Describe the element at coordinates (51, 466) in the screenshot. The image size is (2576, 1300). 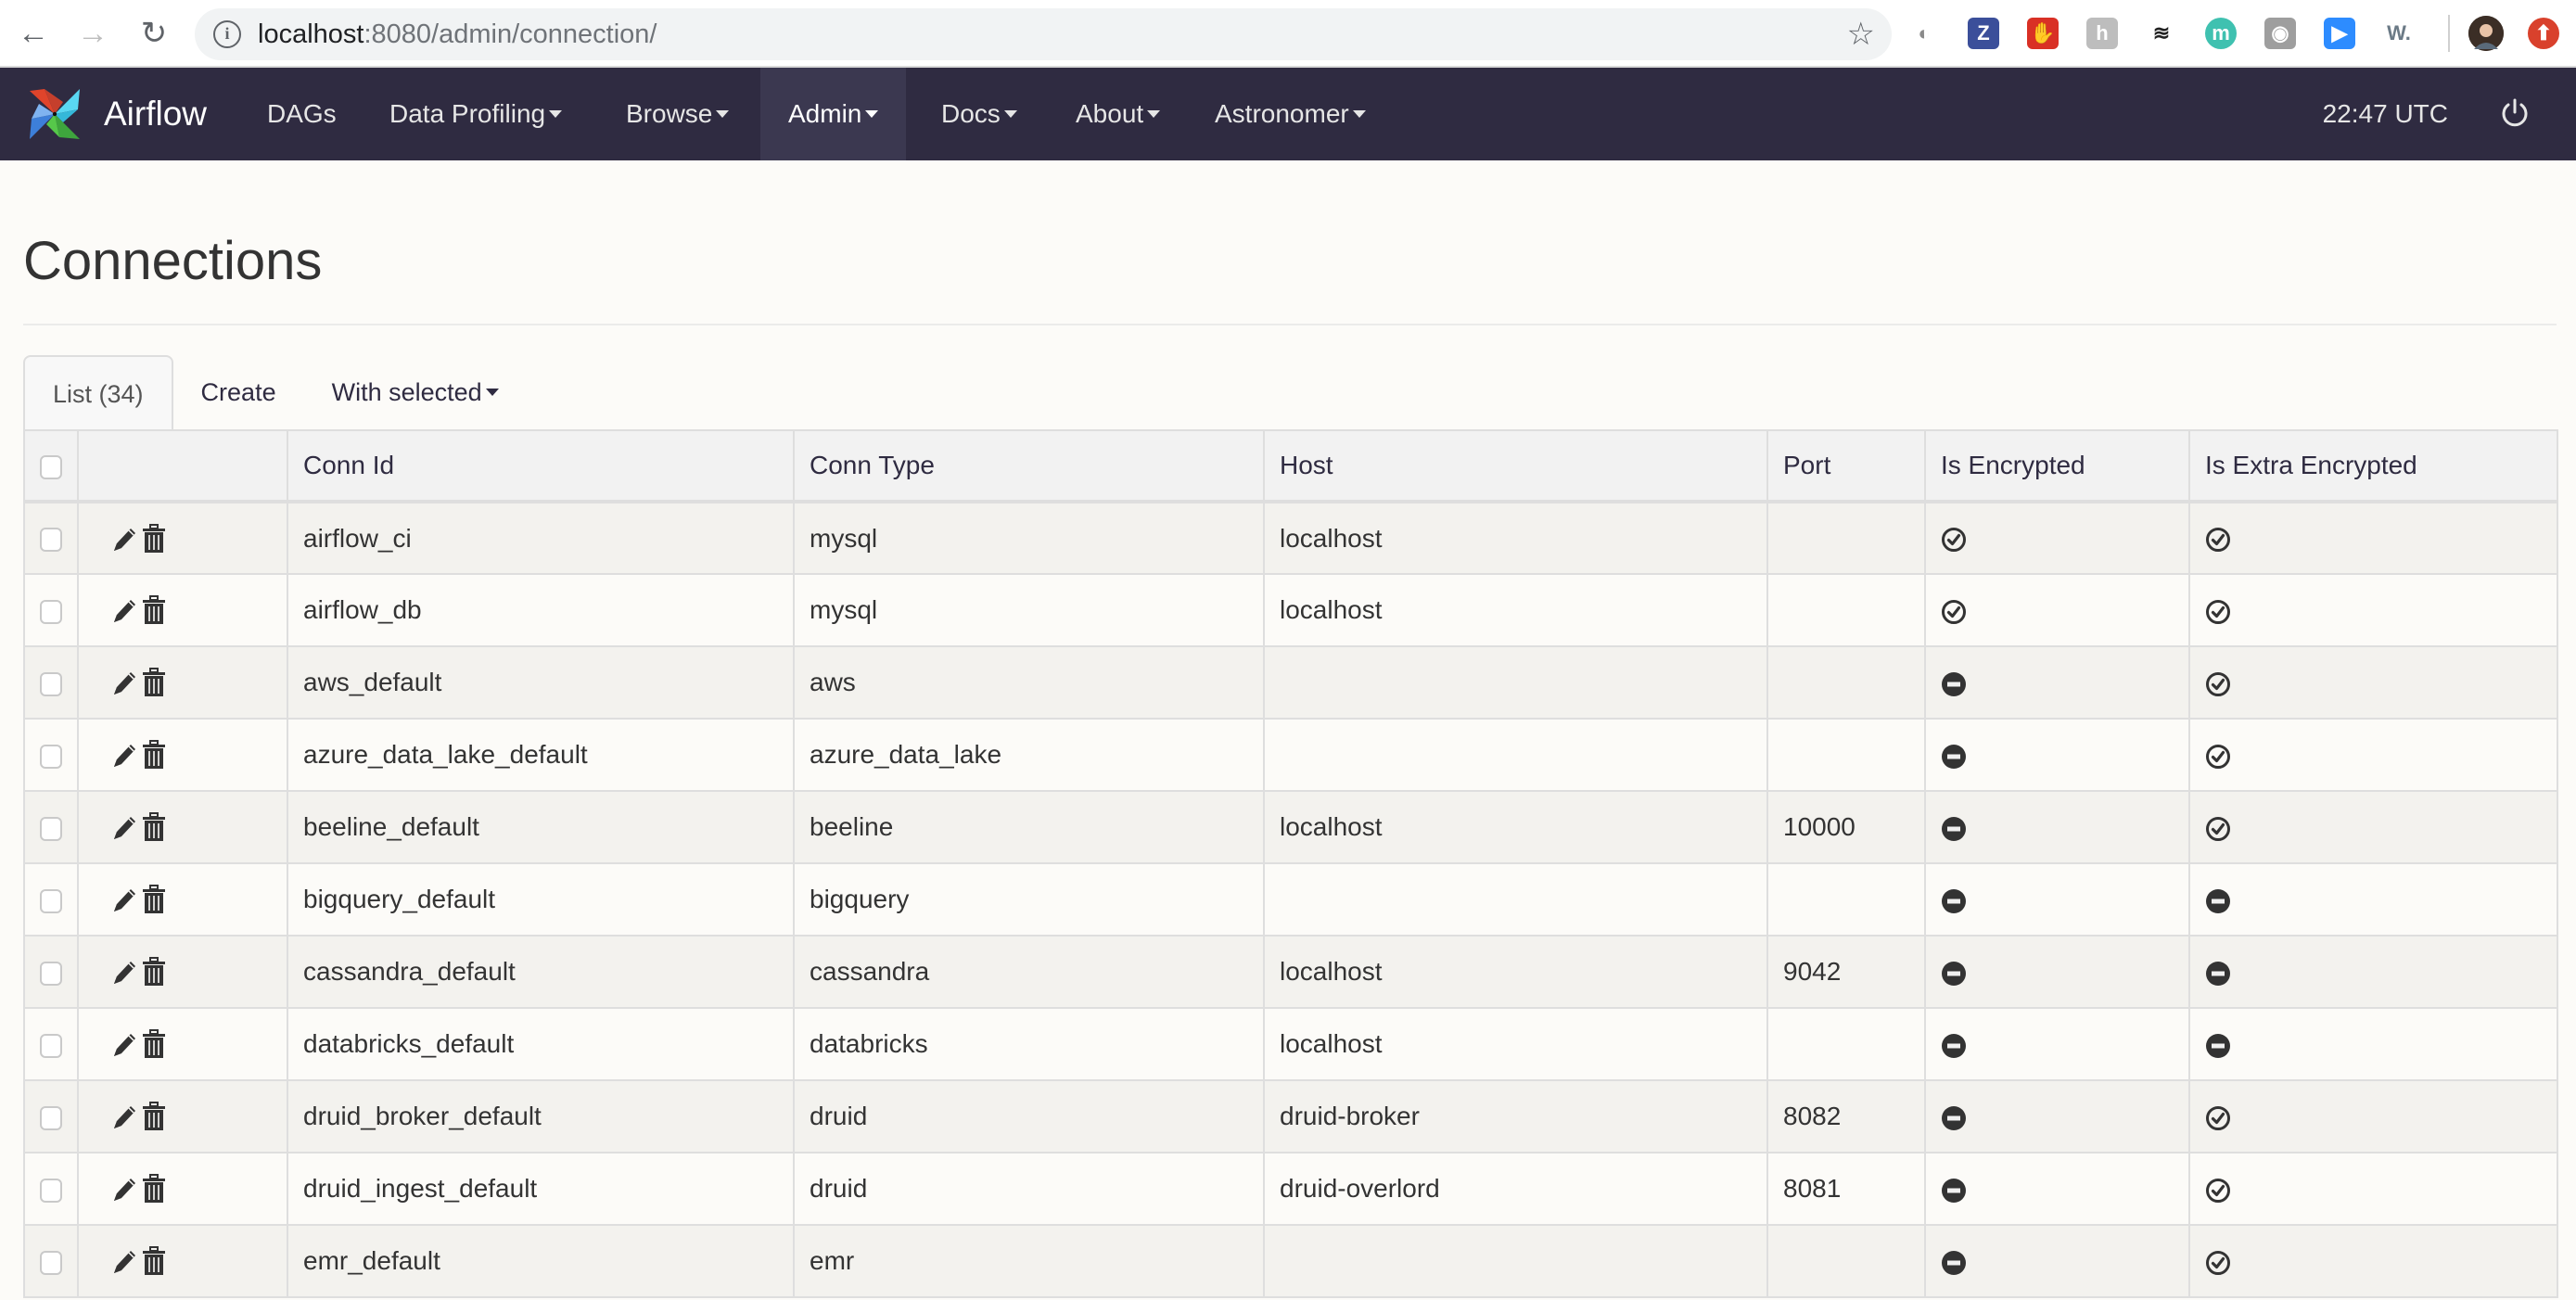
I see `select-all-checkbox` at that location.